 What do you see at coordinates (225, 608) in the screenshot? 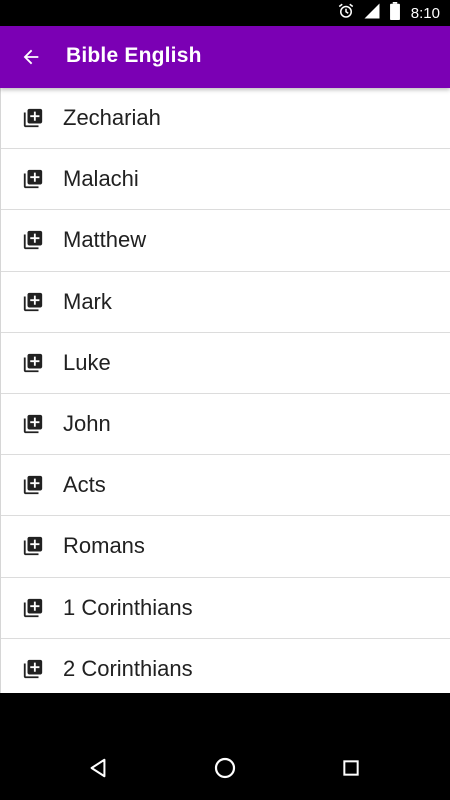
I see `book-row: 1 Corinthians` at bounding box center [225, 608].